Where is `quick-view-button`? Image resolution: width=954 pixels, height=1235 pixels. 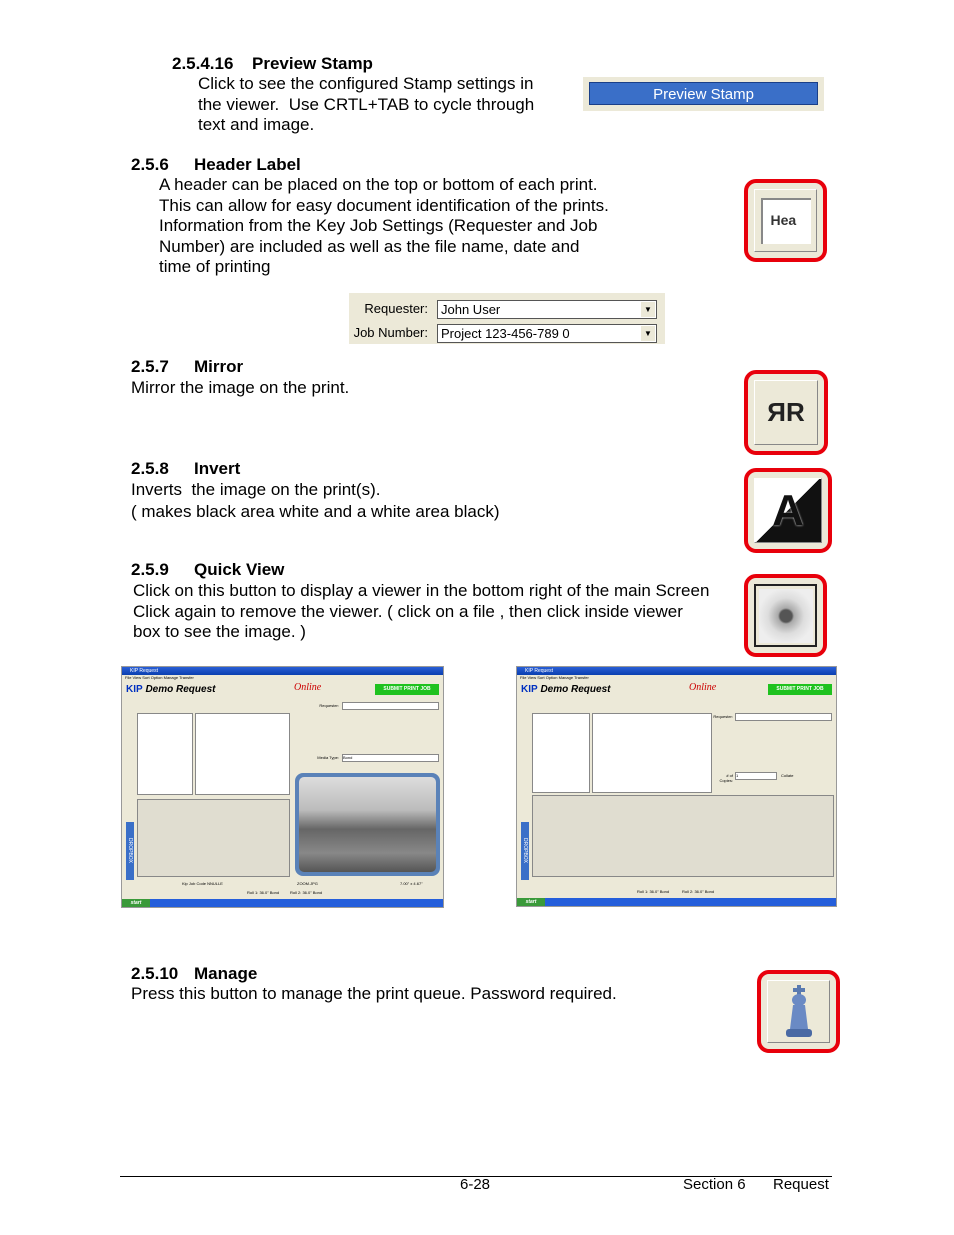 quick-view-button is located at coordinates (785, 615).